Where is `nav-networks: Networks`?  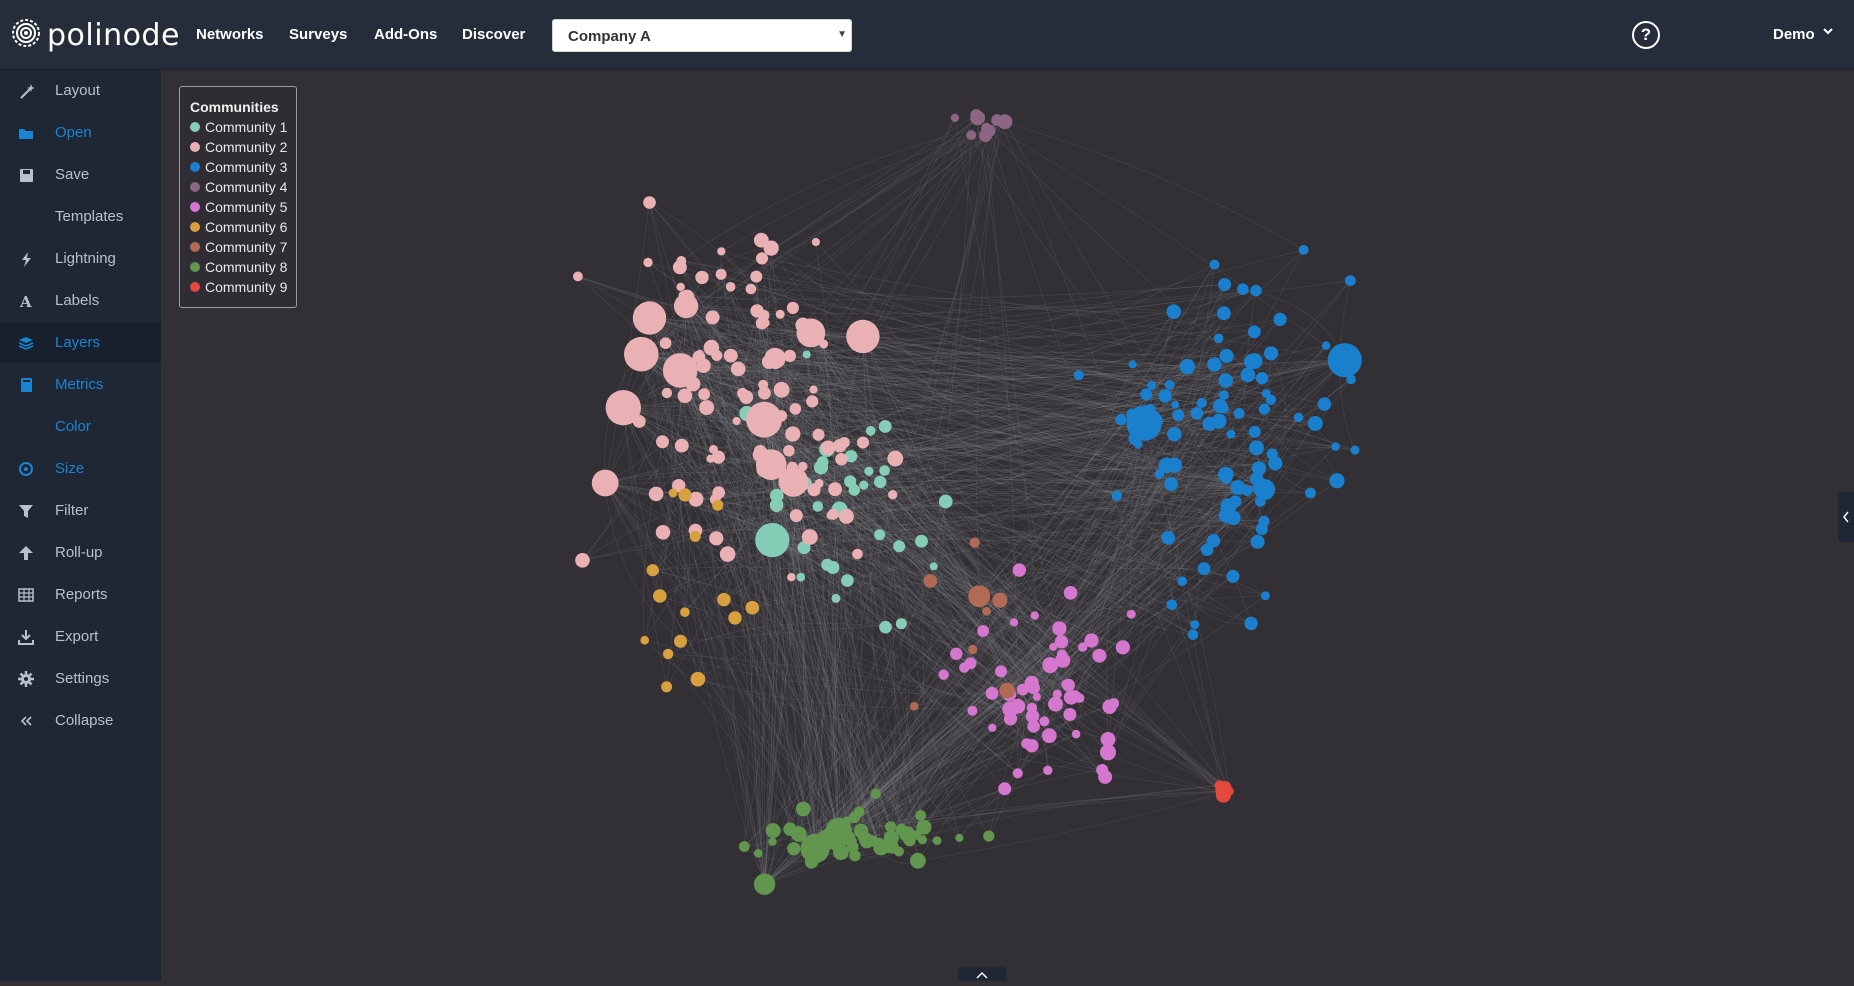 nav-networks: Networks is located at coordinates (230, 34).